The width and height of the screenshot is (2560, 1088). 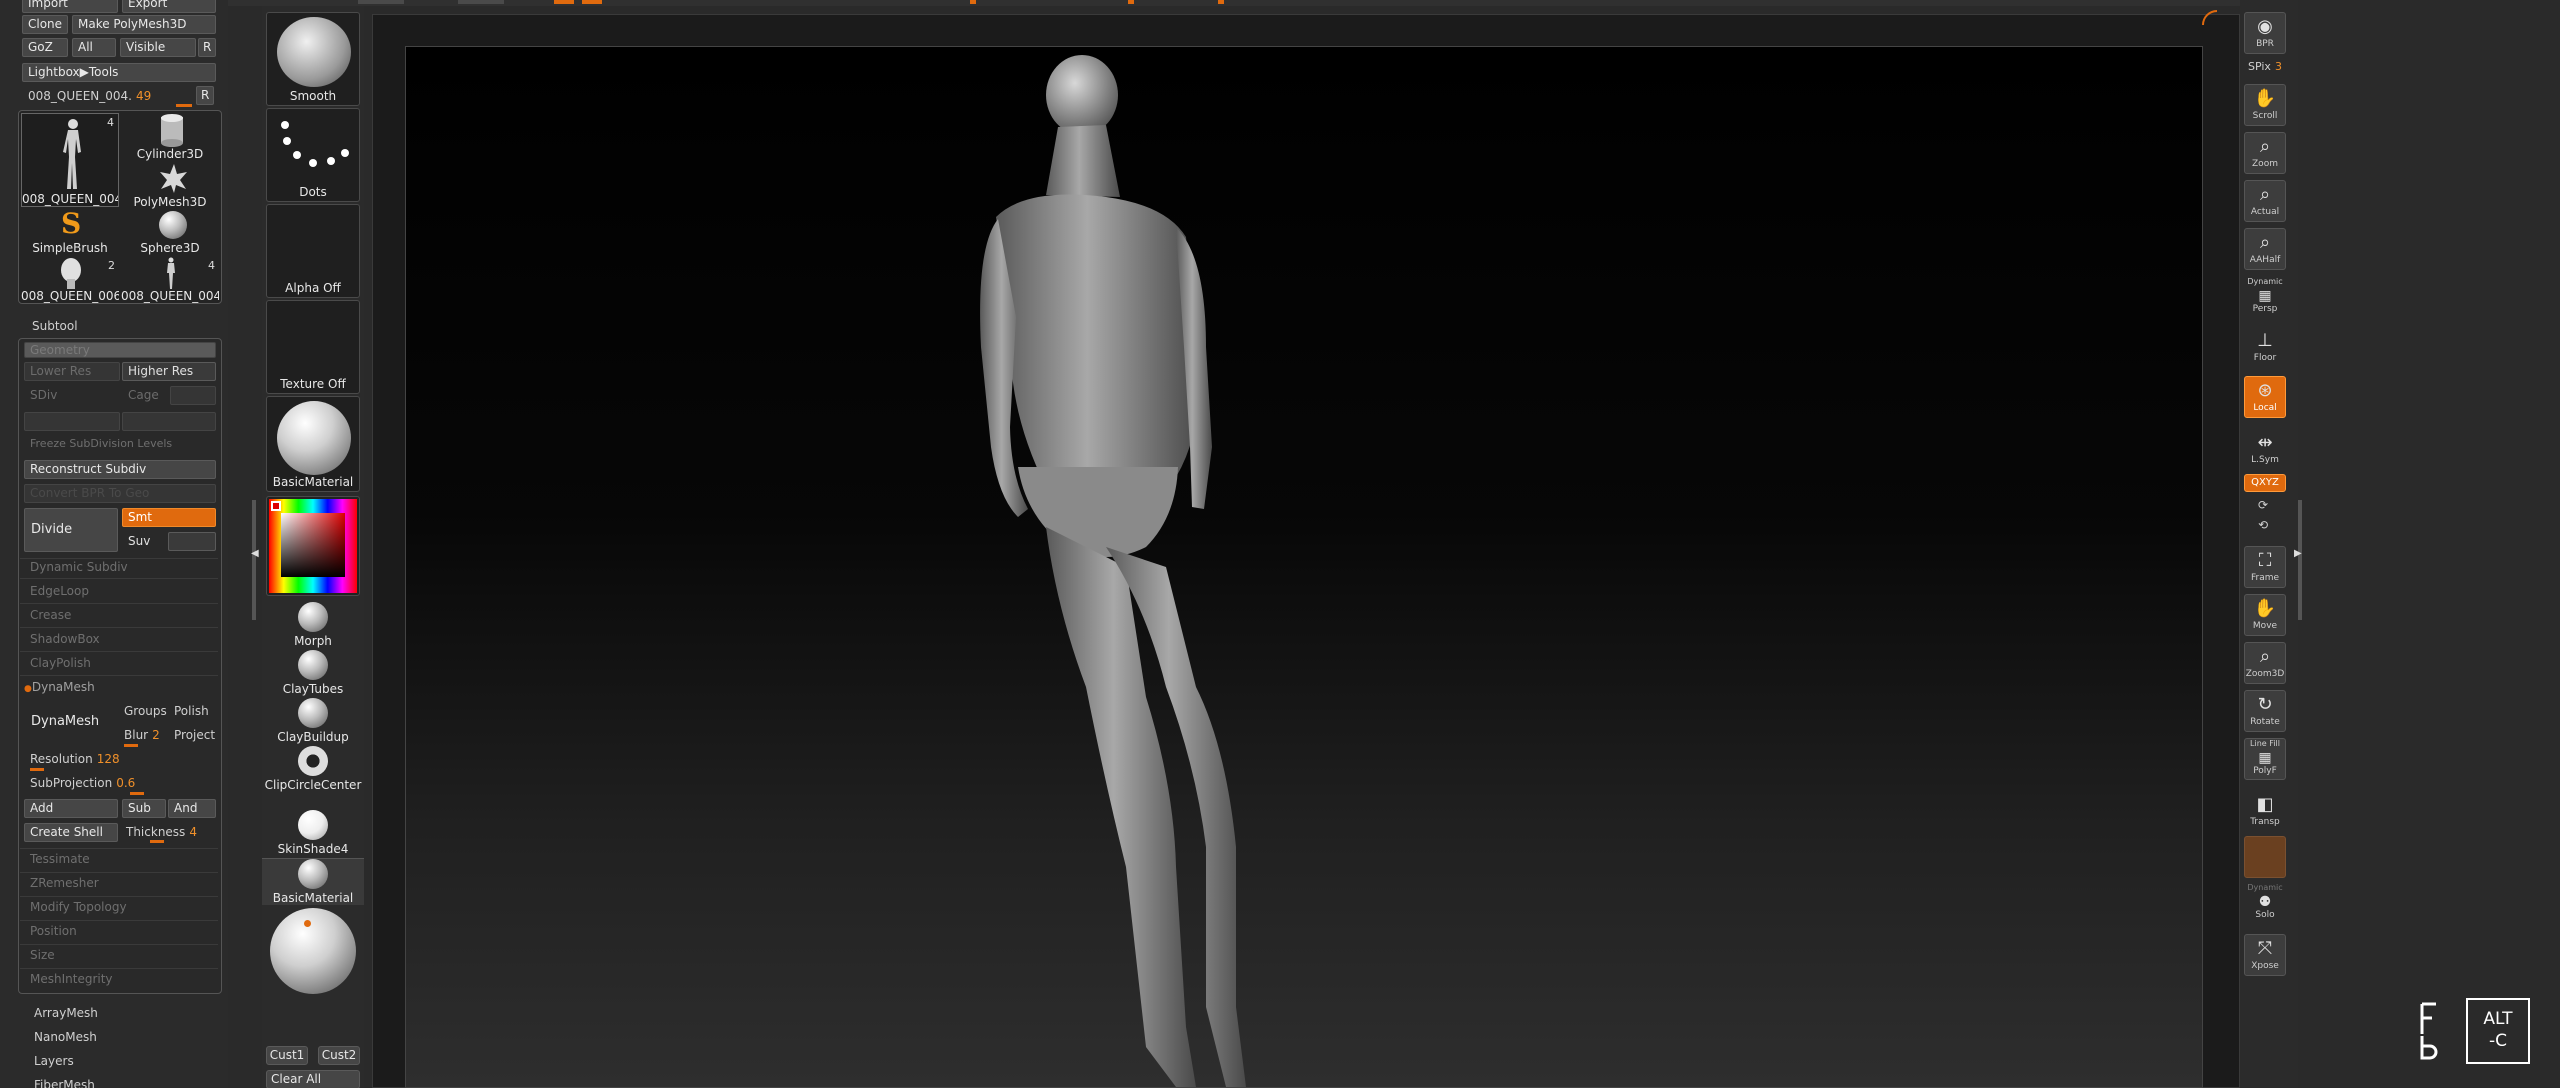 What do you see at coordinates (254, 560) in the screenshot?
I see `left-scrollbar` at bounding box center [254, 560].